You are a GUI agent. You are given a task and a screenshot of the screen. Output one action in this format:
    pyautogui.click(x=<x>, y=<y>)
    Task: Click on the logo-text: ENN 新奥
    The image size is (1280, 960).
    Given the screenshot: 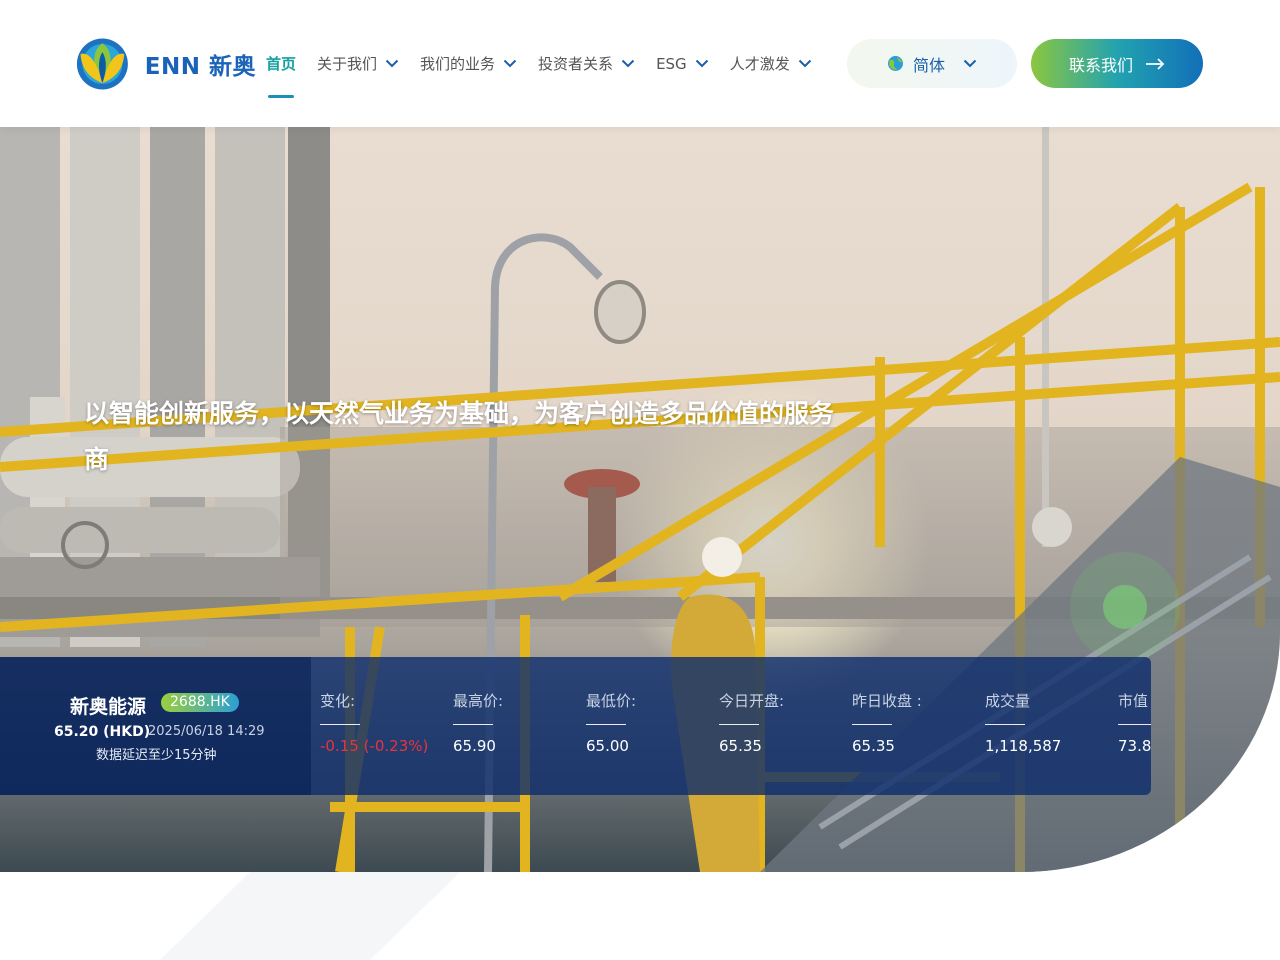 What is the action you would take?
    pyautogui.click(x=200, y=67)
    